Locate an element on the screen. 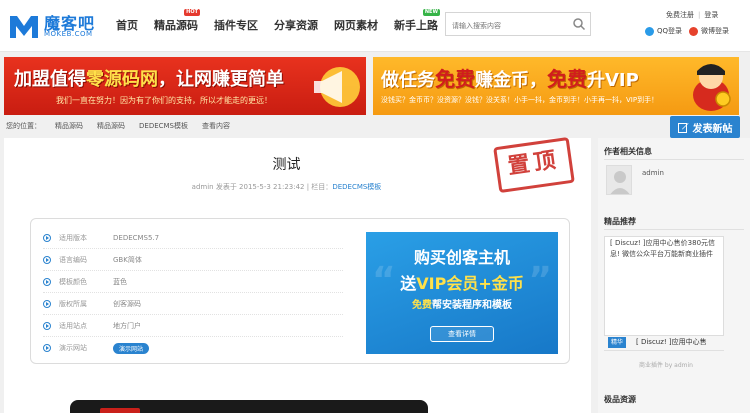 The height and width of the screenshot is (413, 750). logo-subtext: MOKEB.COM is located at coordinates (68, 34).